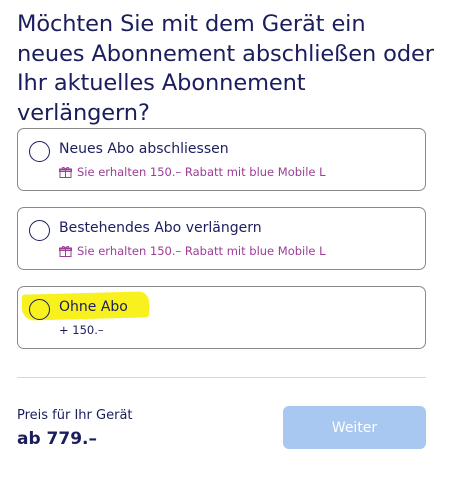 The height and width of the screenshot is (477, 449). I want to click on option-label: Neues Abo abschliessen, so click(144, 149).